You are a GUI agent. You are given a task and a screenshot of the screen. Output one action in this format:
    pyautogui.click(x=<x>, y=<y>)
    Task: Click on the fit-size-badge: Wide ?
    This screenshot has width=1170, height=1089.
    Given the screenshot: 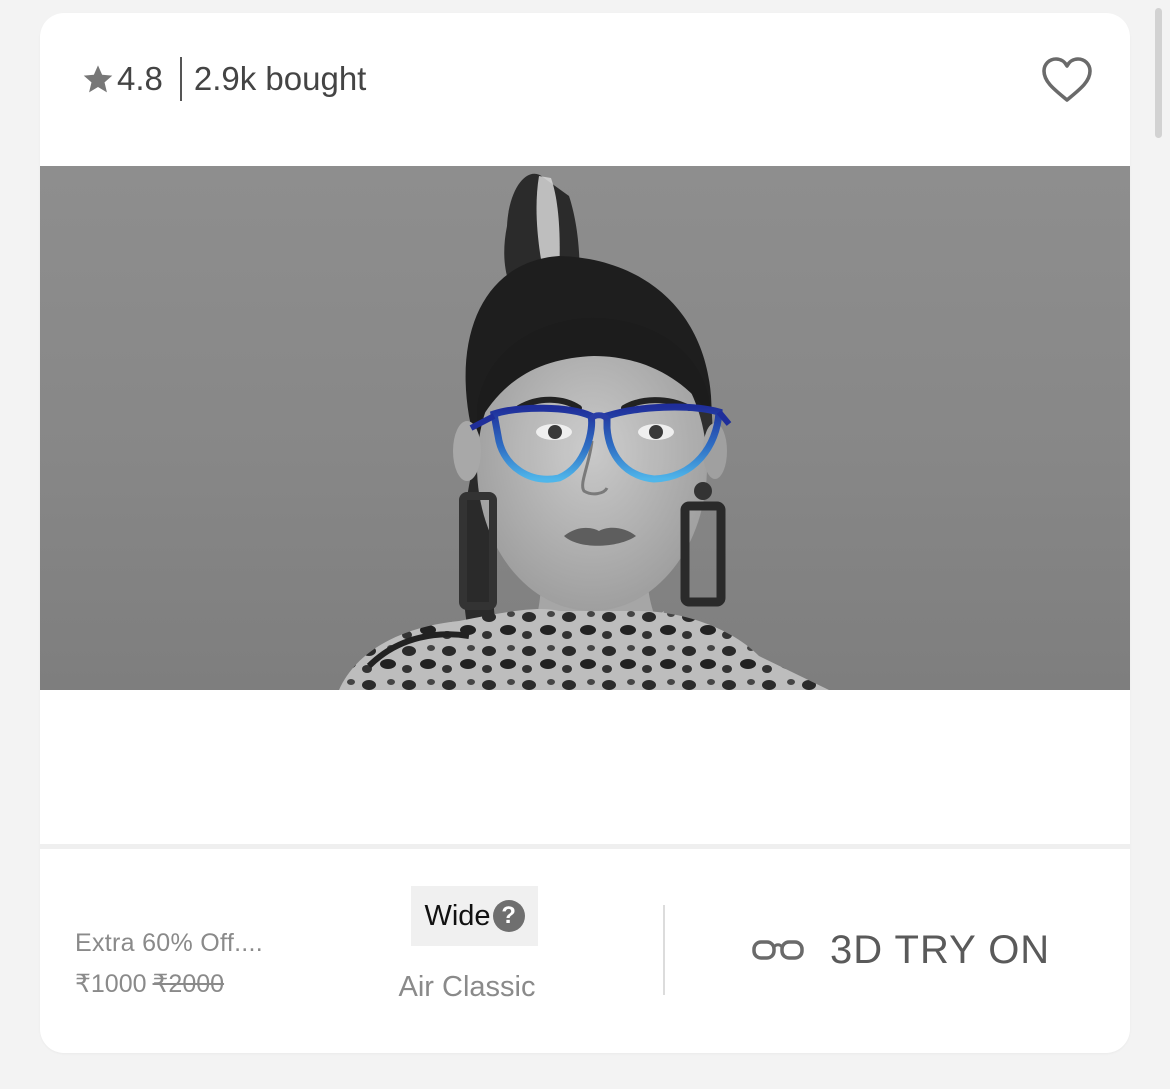 What is the action you would take?
    pyautogui.click(x=474, y=916)
    